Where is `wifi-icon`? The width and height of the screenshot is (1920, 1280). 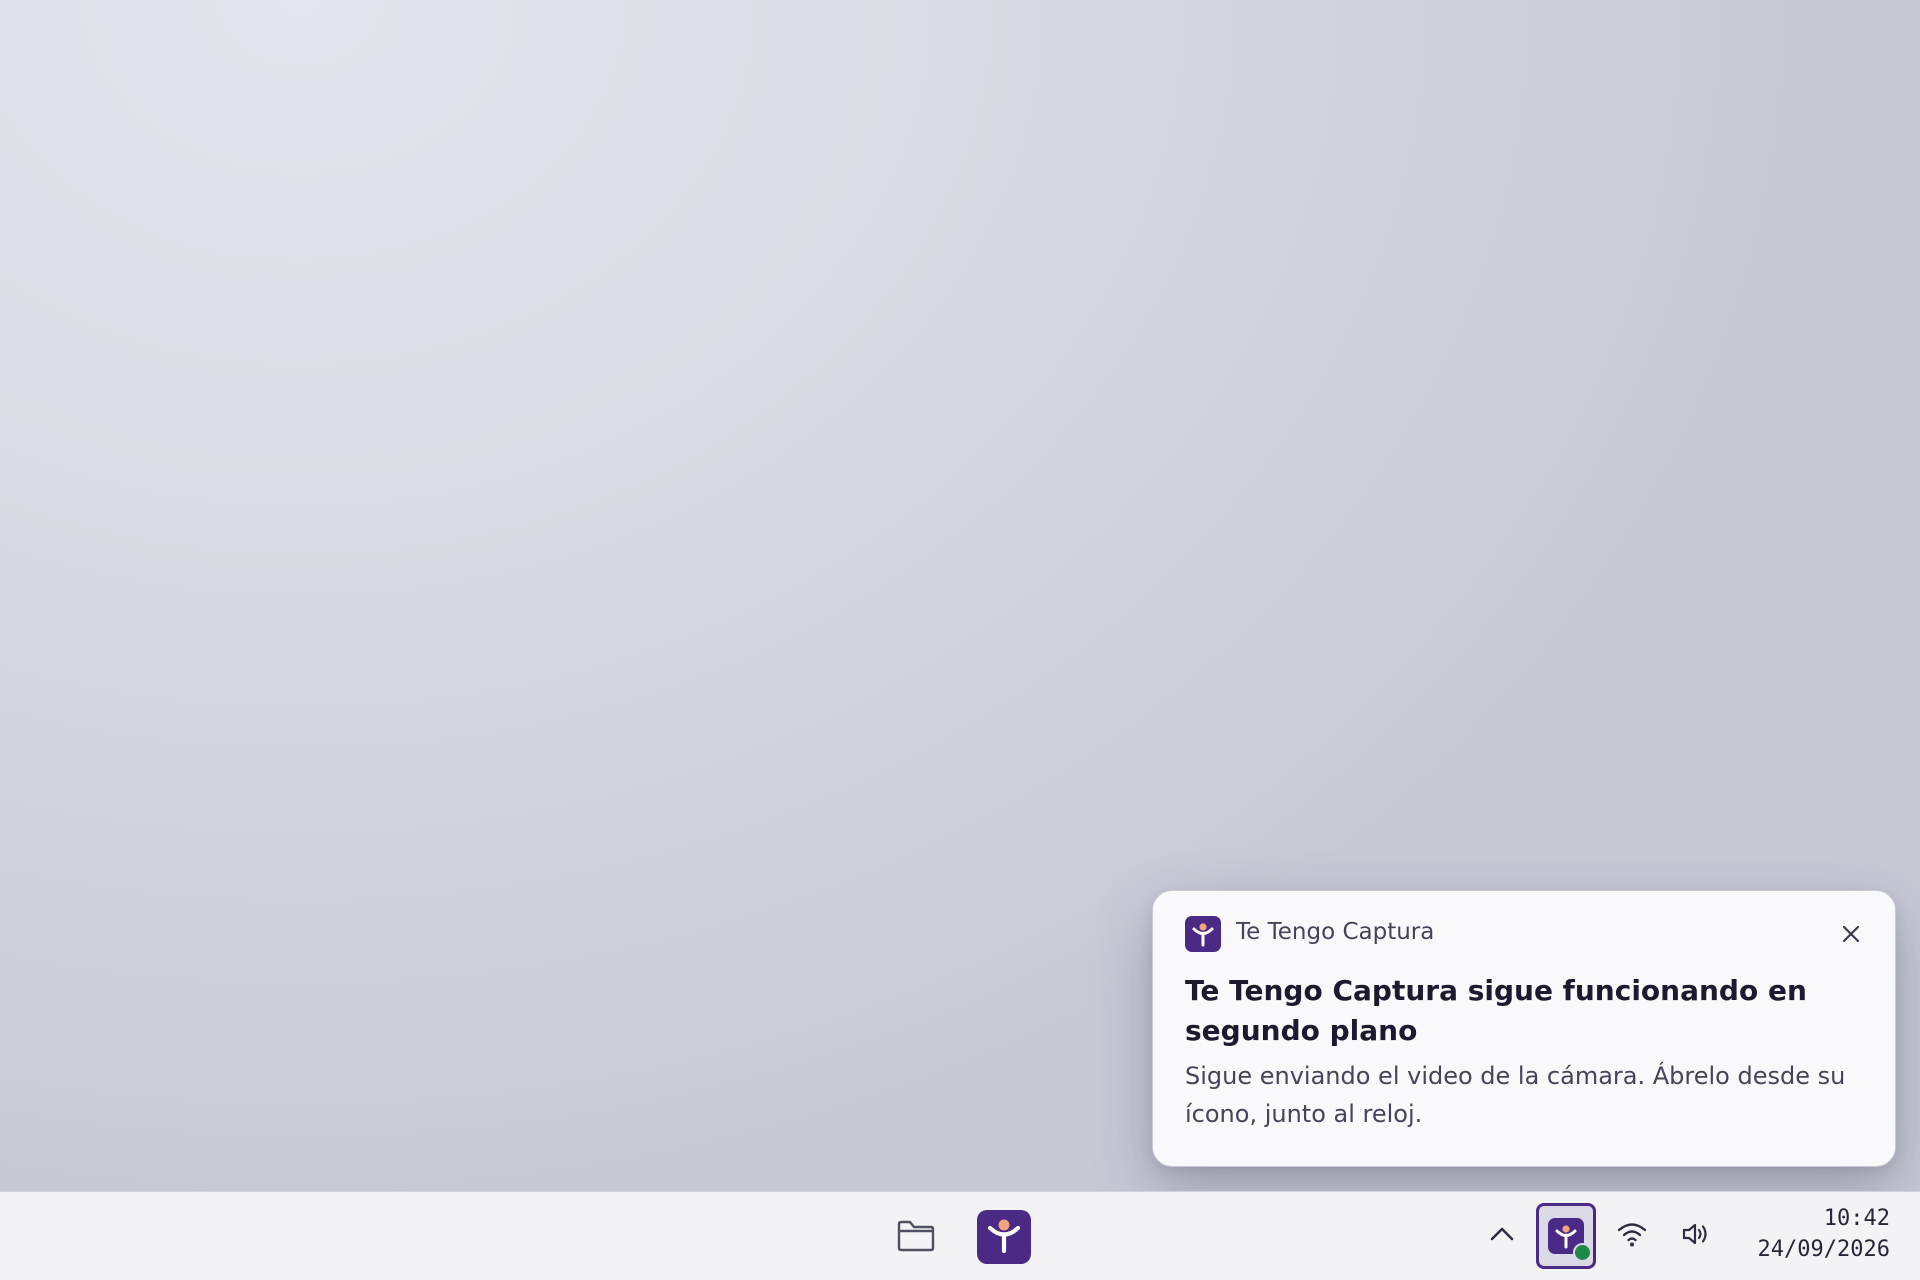
wifi-icon is located at coordinates (1632, 1236).